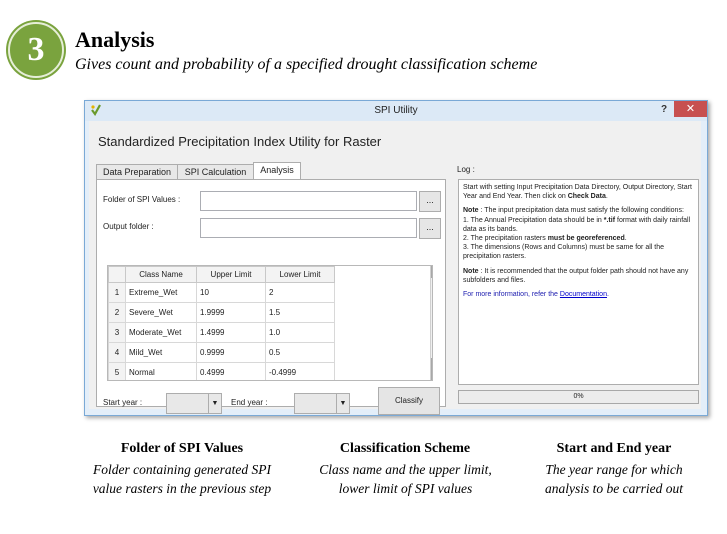  What do you see at coordinates (231, 292) in the screenshot?
I see `upper-limit-cell: 10` at bounding box center [231, 292].